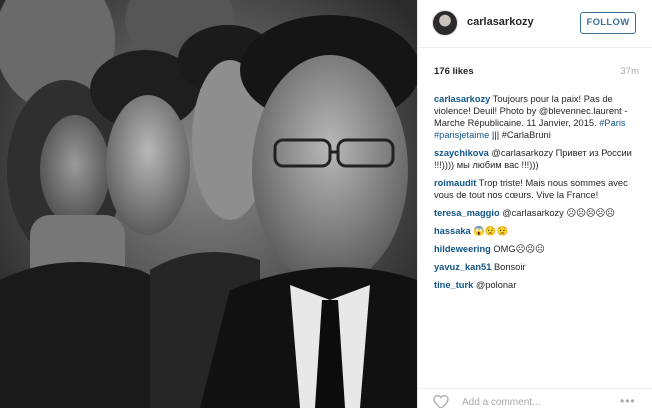 Image resolution: width=652 pixels, height=408 pixels. Describe the element at coordinates (462, 99) in the screenshot. I see `caption-username: carlasarkozy` at that location.